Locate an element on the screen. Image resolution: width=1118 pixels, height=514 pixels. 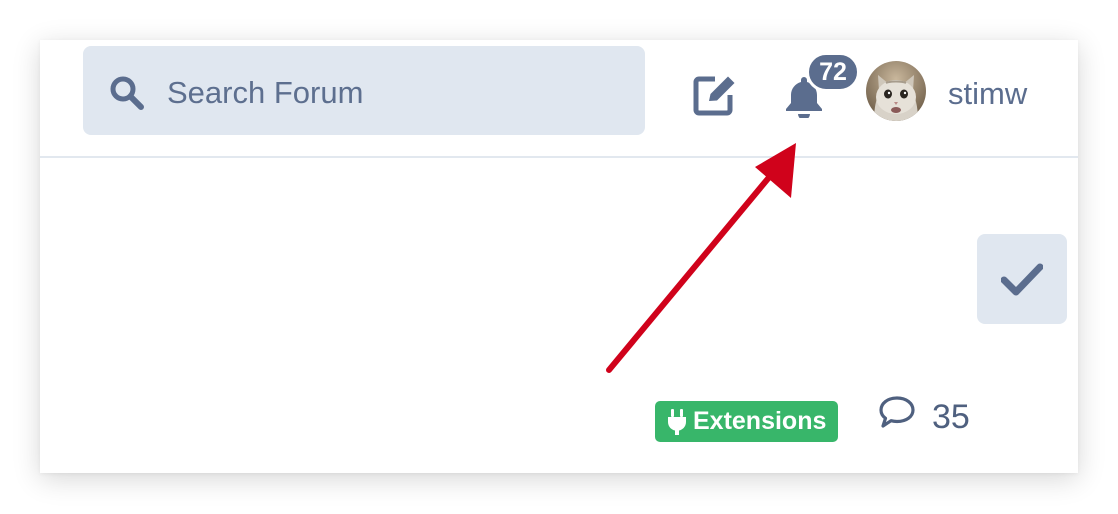
username: stimw is located at coordinates (987, 94).